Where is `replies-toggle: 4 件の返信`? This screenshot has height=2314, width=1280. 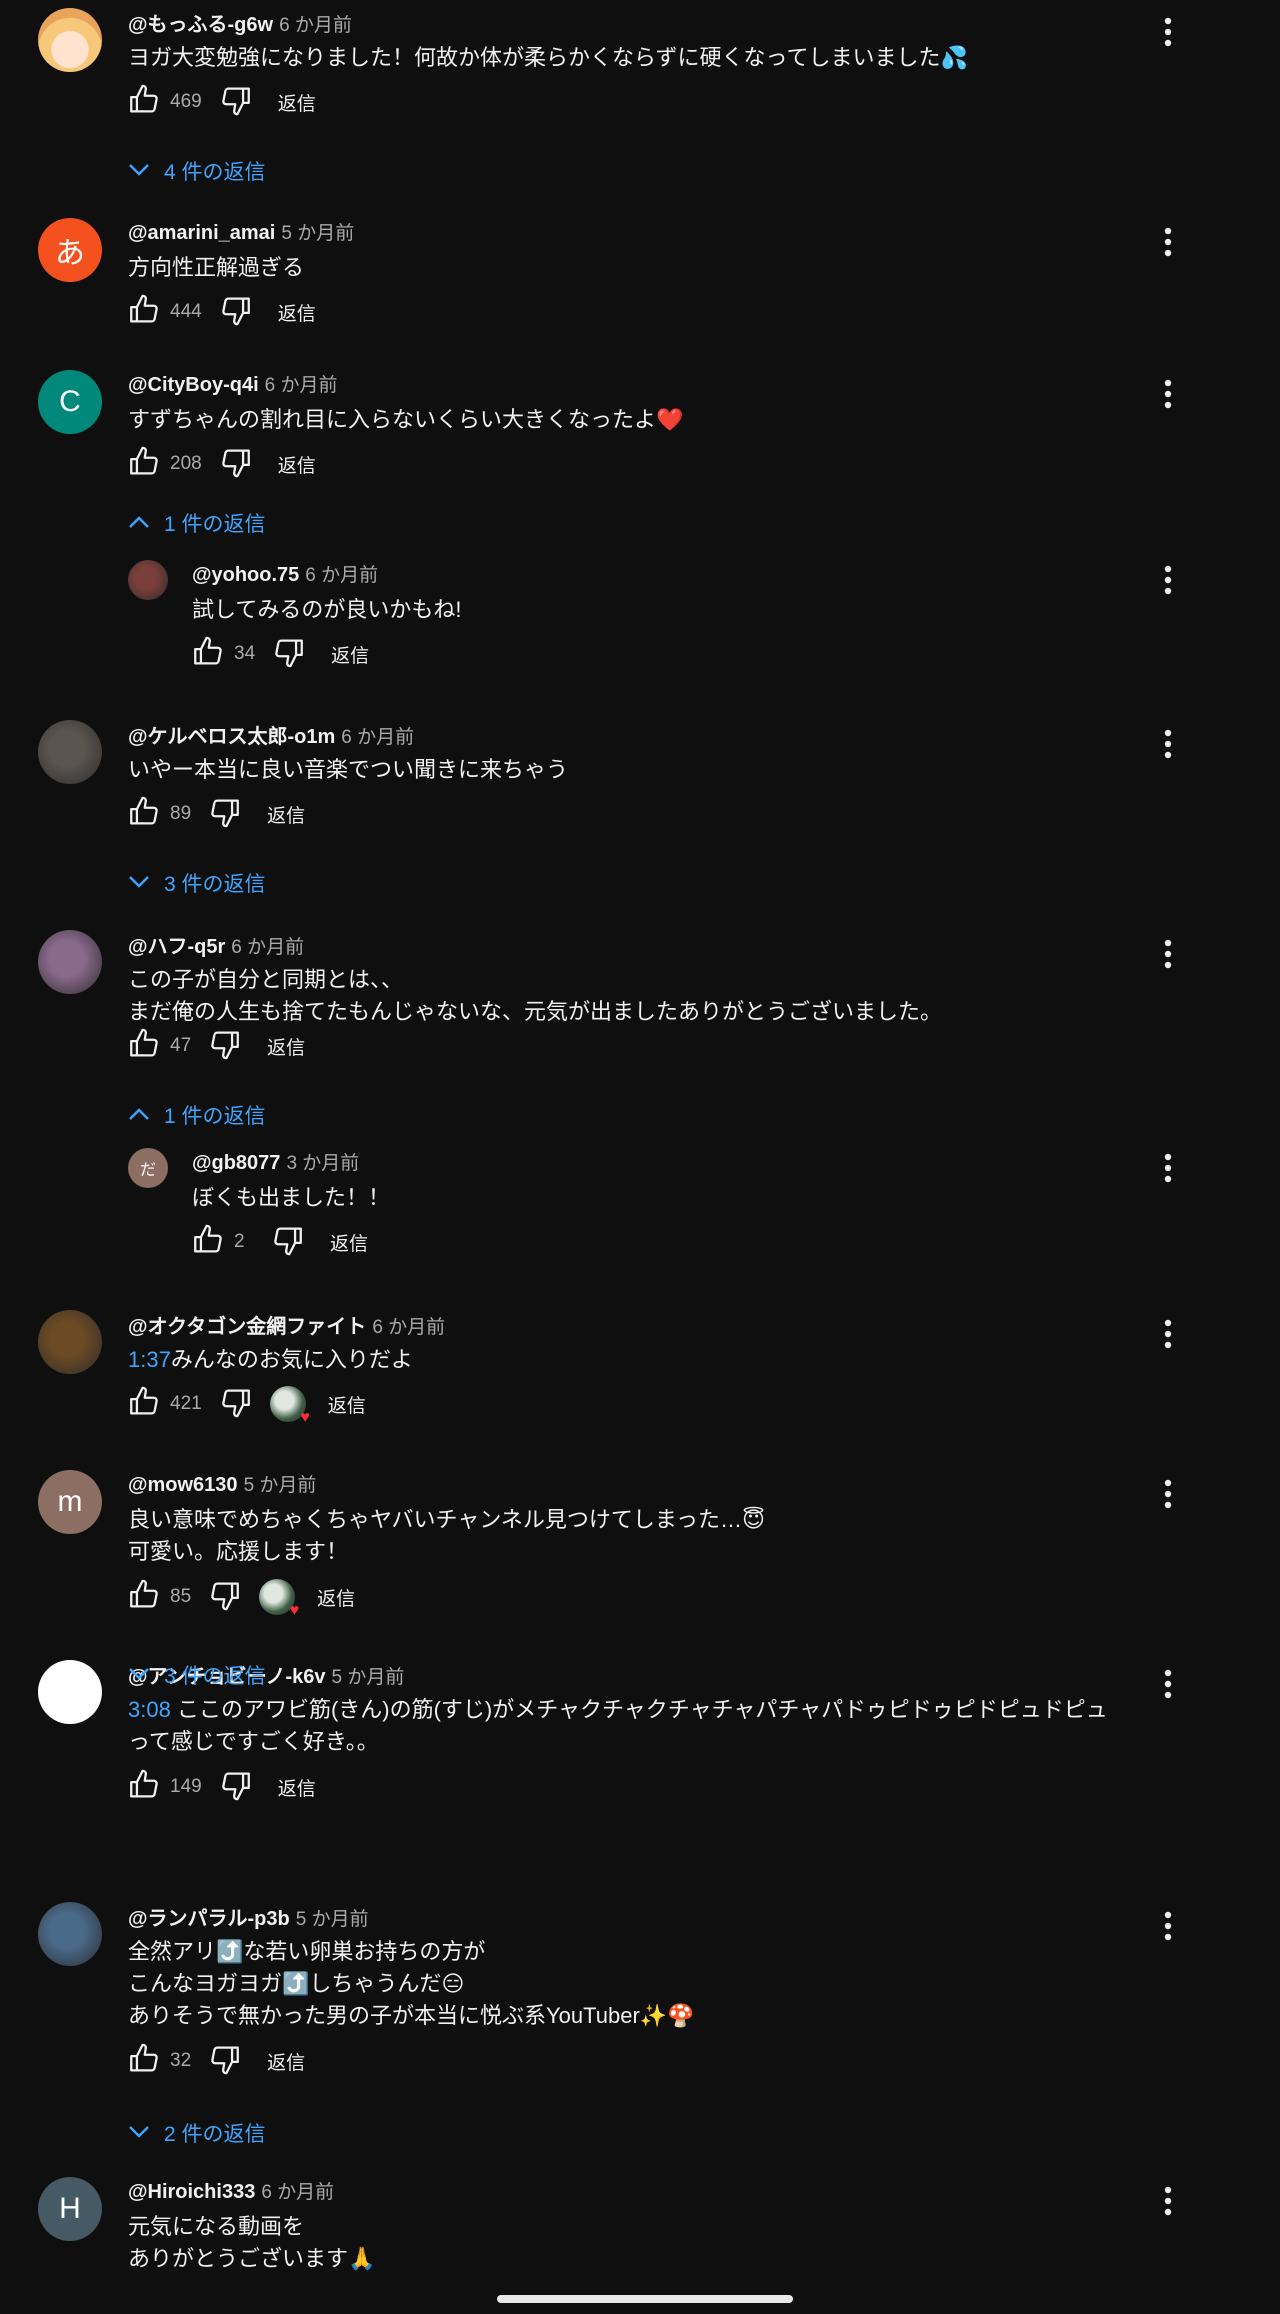 replies-toggle: 4 件の返信 is located at coordinates (197, 171).